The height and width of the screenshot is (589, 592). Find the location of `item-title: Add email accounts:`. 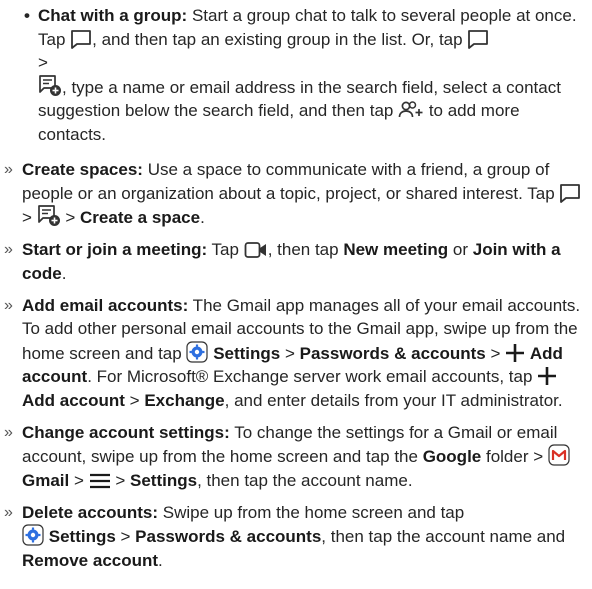

item-title: Add email accounts: is located at coordinates (105, 305).